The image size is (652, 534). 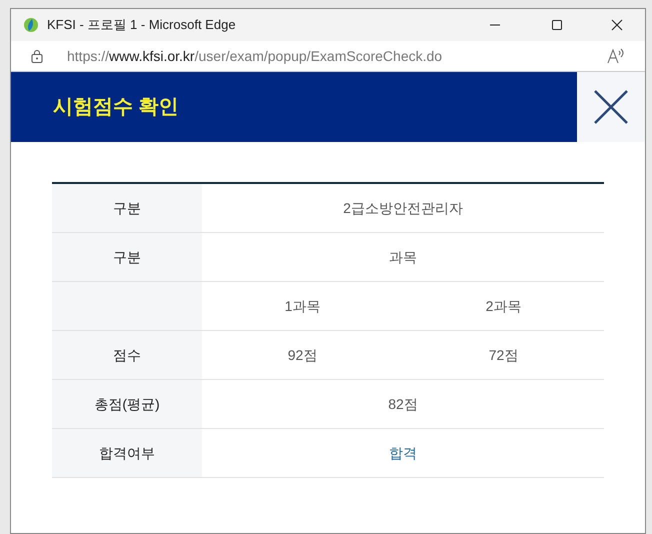 I want to click on table-cell-text: 1과목, so click(x=302, y=306).